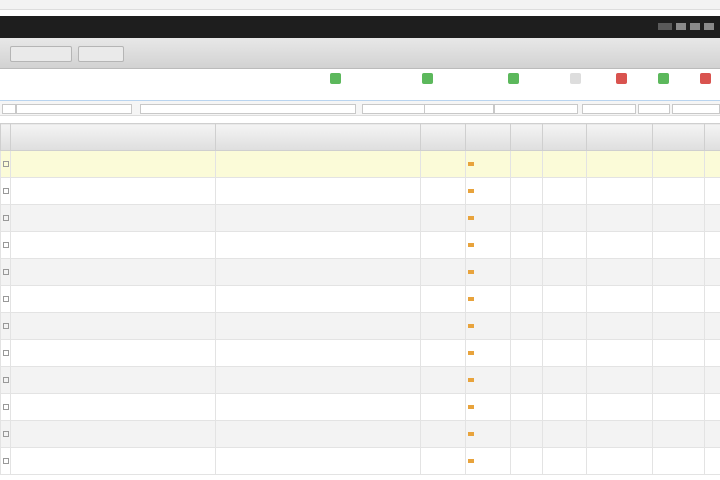  What do you see at coordinates (681, 26) in the screenshot?
I see `settings-icon` at bounding box center [681, 26].